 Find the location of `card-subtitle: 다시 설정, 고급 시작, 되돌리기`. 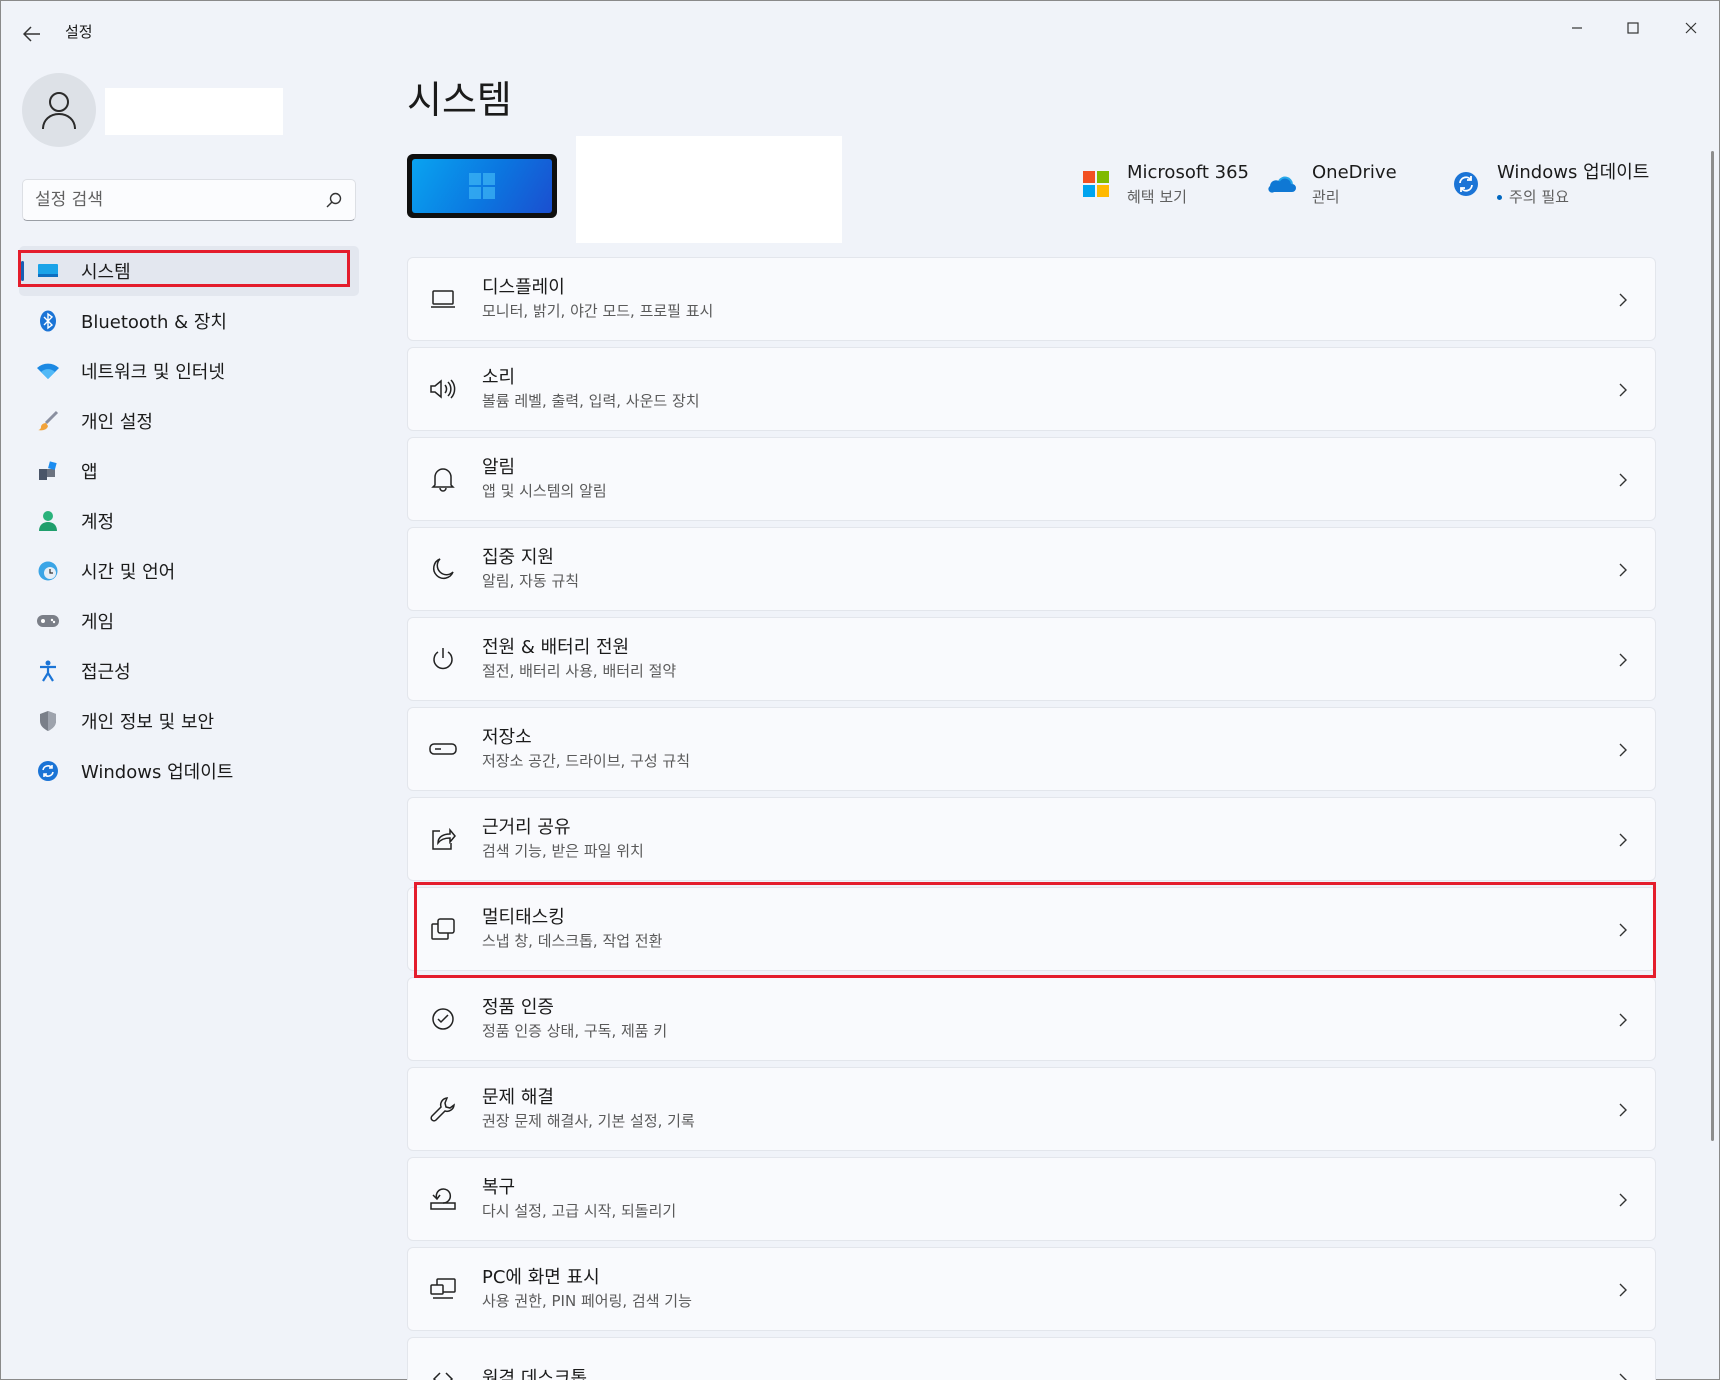

card-subtitle: 다시 설정, 고급 시작, 되돌리기 is located at coordinates (579, 1211).